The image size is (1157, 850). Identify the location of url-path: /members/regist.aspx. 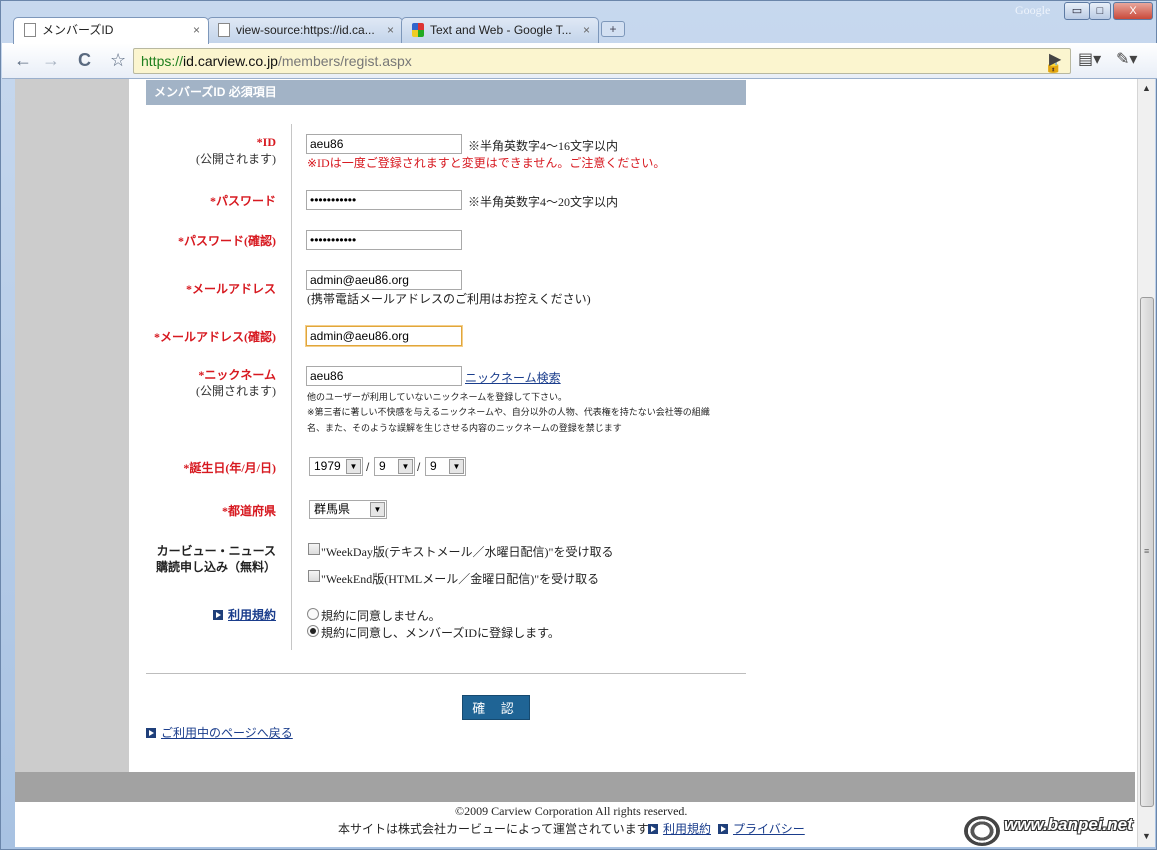
(344, 61).